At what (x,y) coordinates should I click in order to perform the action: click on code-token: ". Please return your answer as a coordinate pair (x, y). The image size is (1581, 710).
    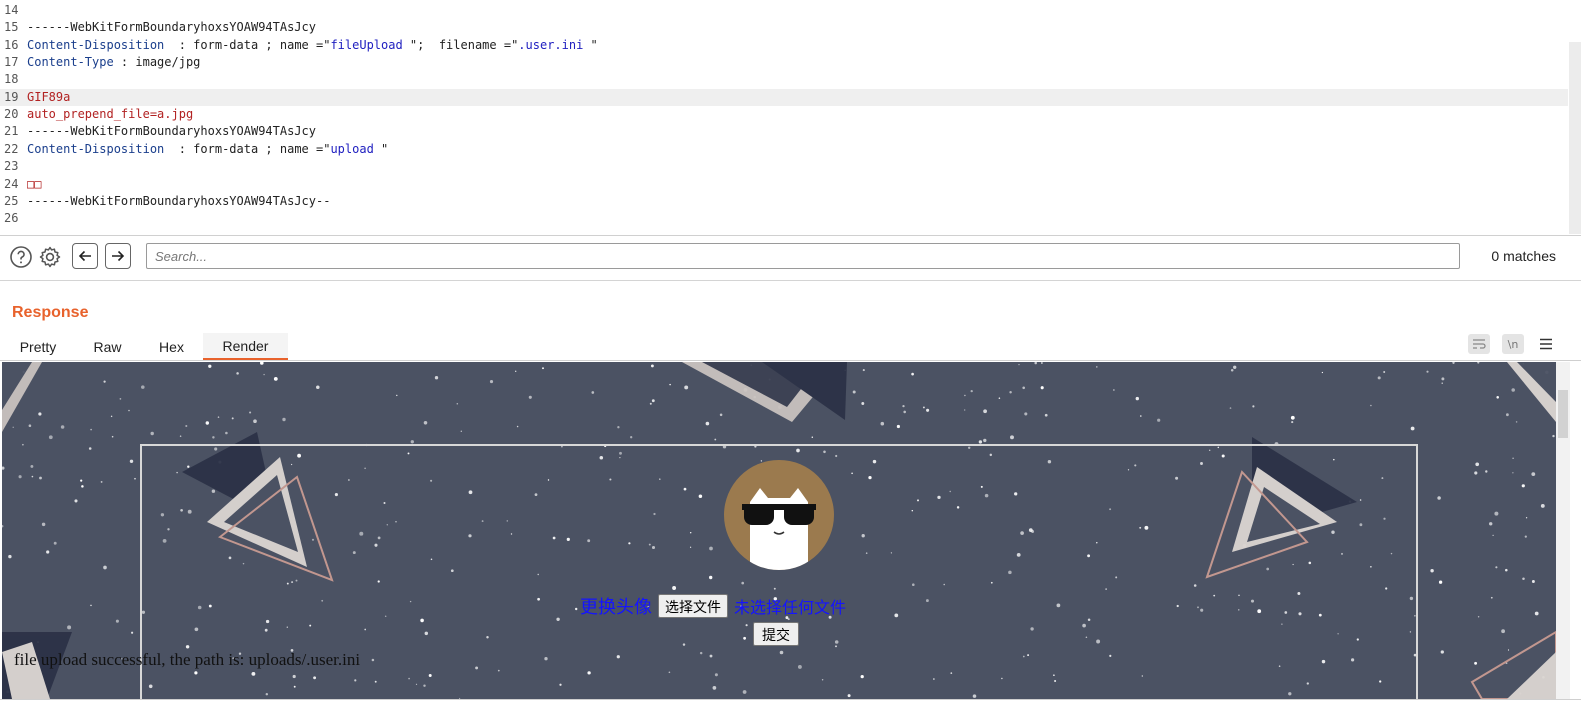
    Looking at the image, I should click on (381, 148).